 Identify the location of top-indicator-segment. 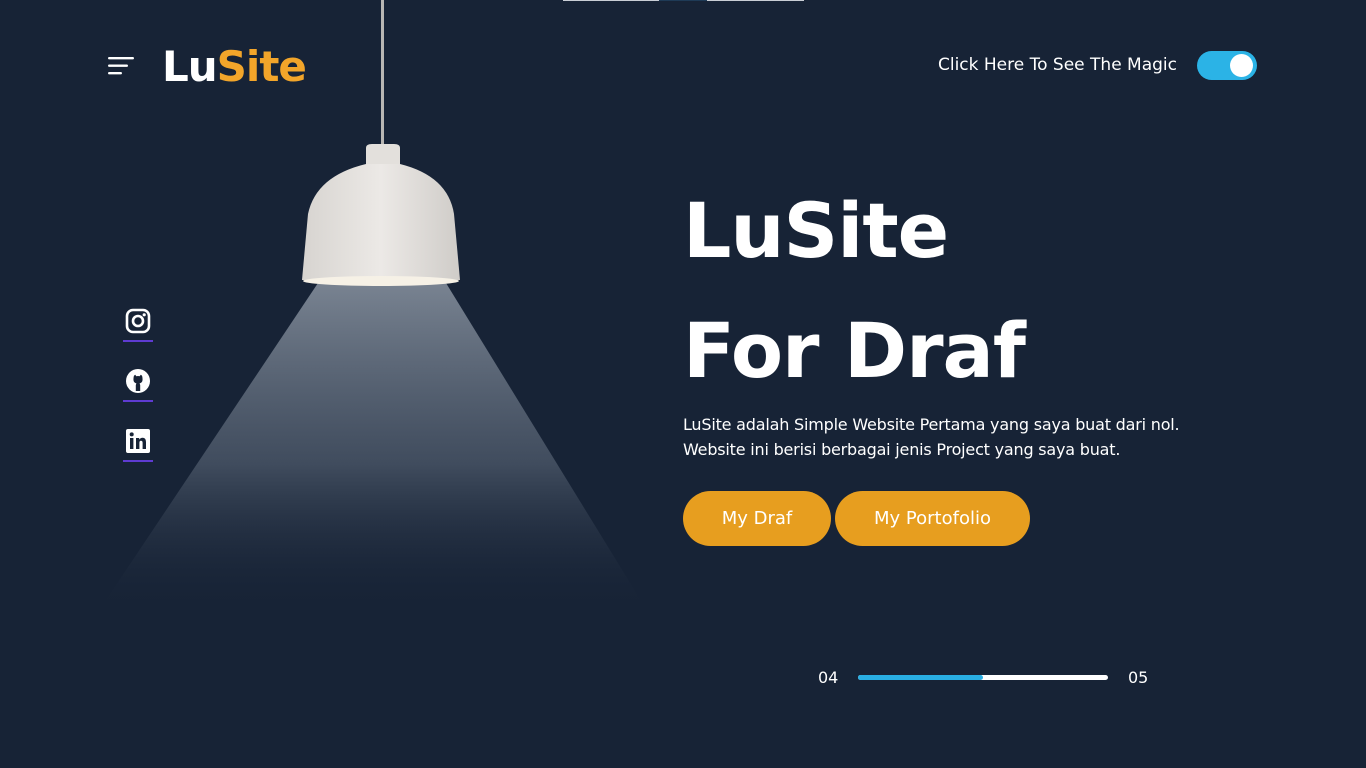
(755, 0).